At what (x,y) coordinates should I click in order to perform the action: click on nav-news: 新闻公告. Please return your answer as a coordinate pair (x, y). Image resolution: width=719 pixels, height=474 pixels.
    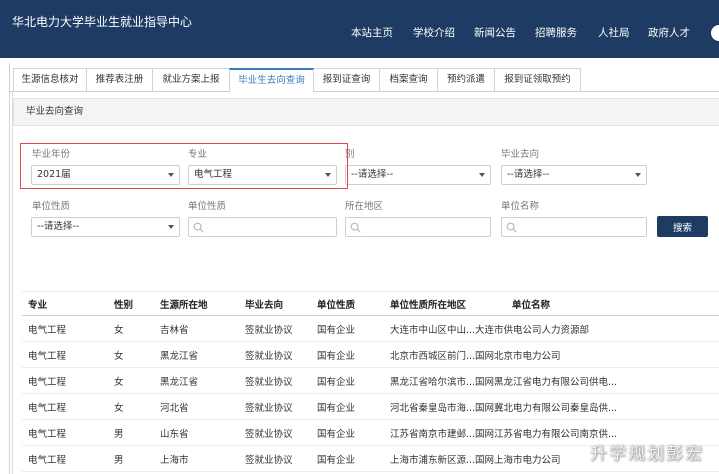
    Looking at the image, I should click on (495, 33).